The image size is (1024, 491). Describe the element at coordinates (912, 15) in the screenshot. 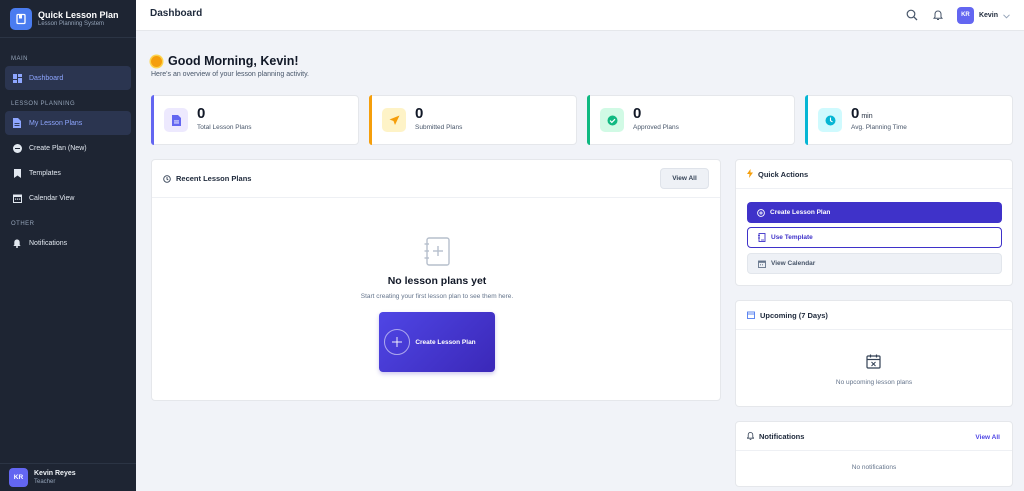

I see `search-icon` at that location.